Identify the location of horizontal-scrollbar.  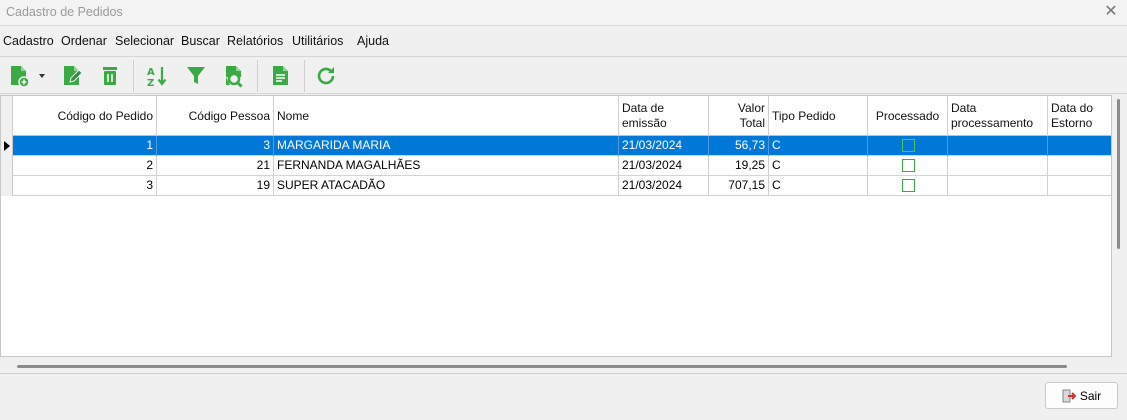
(563, 365).